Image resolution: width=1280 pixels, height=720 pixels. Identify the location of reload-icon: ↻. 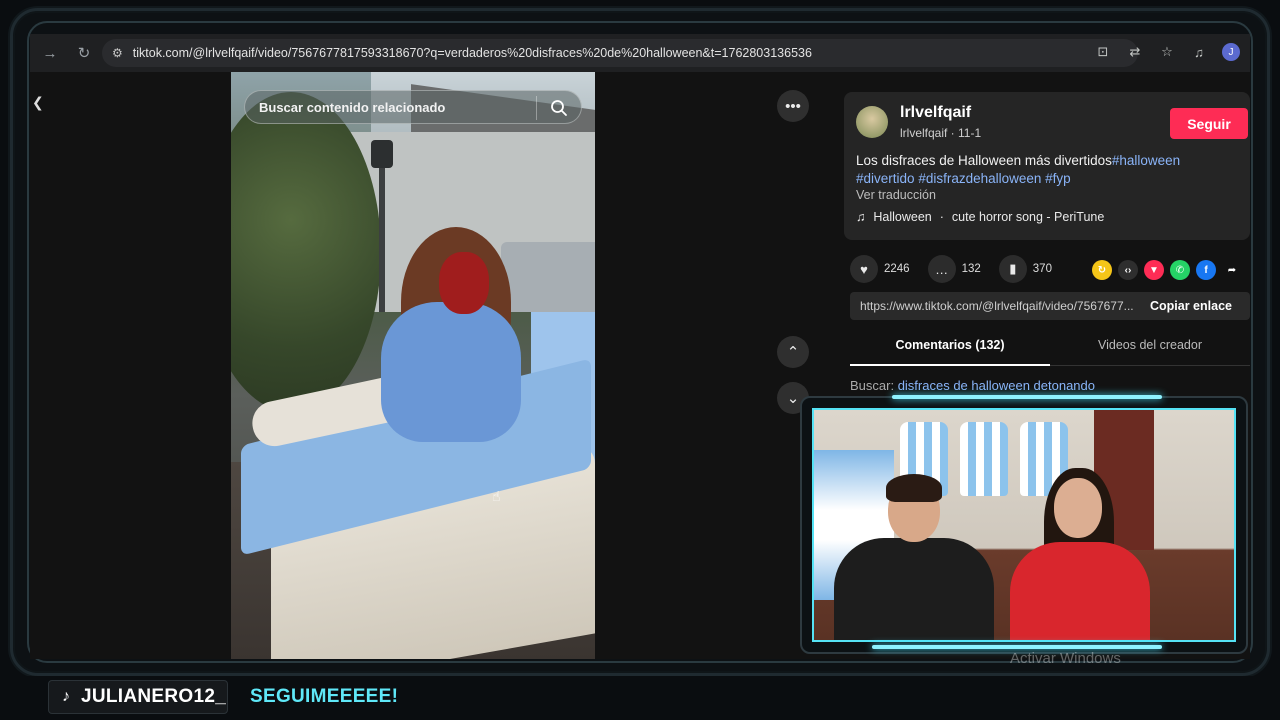
(84, 53).